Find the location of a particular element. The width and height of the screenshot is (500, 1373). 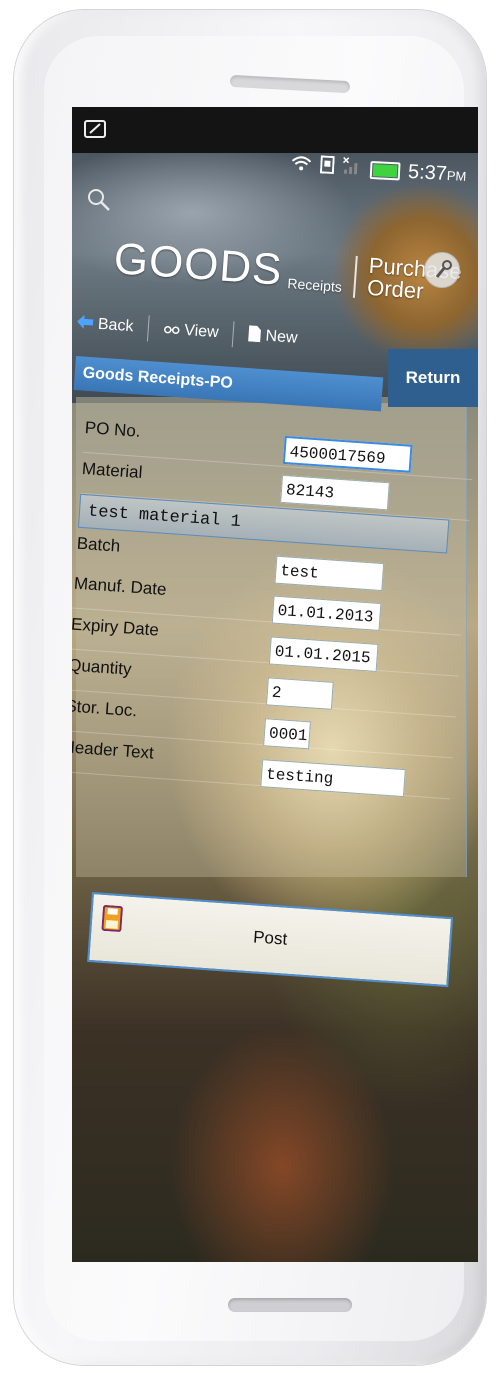

wrench-icon is located at coordinates (442, 275).